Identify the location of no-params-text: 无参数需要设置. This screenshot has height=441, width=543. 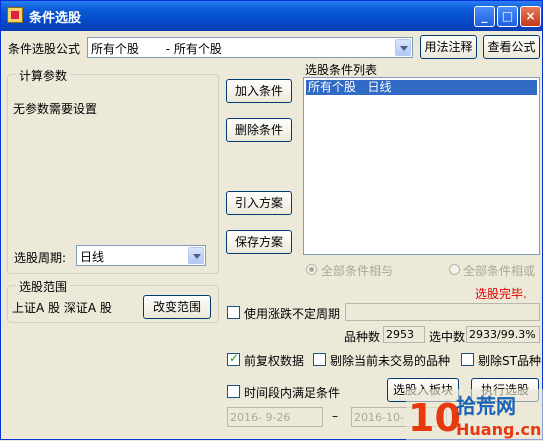
(55, 109).